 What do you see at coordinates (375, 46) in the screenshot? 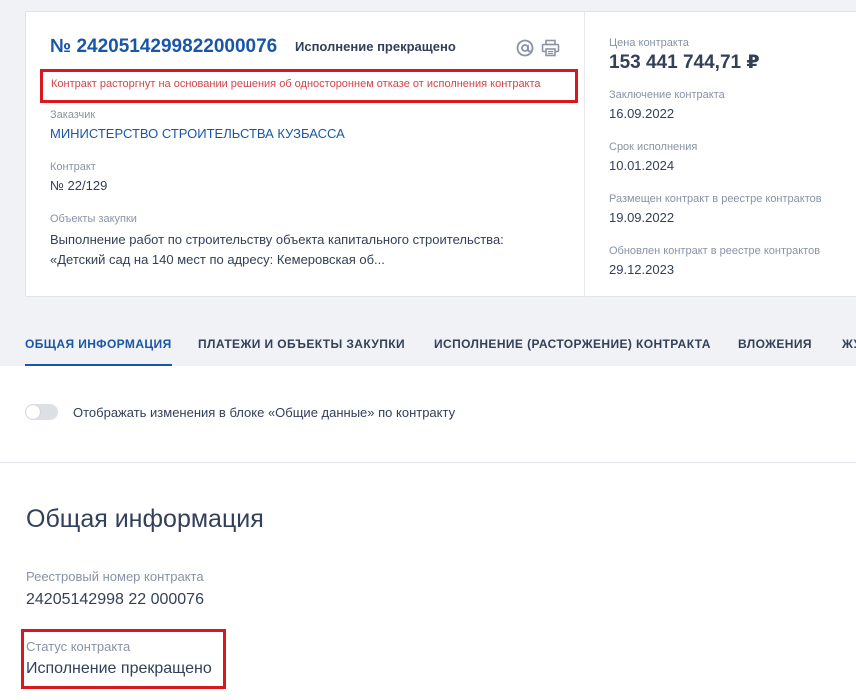
I see `contract-status-badge: Исполнение прекращено` at bounding box center [375, 46].